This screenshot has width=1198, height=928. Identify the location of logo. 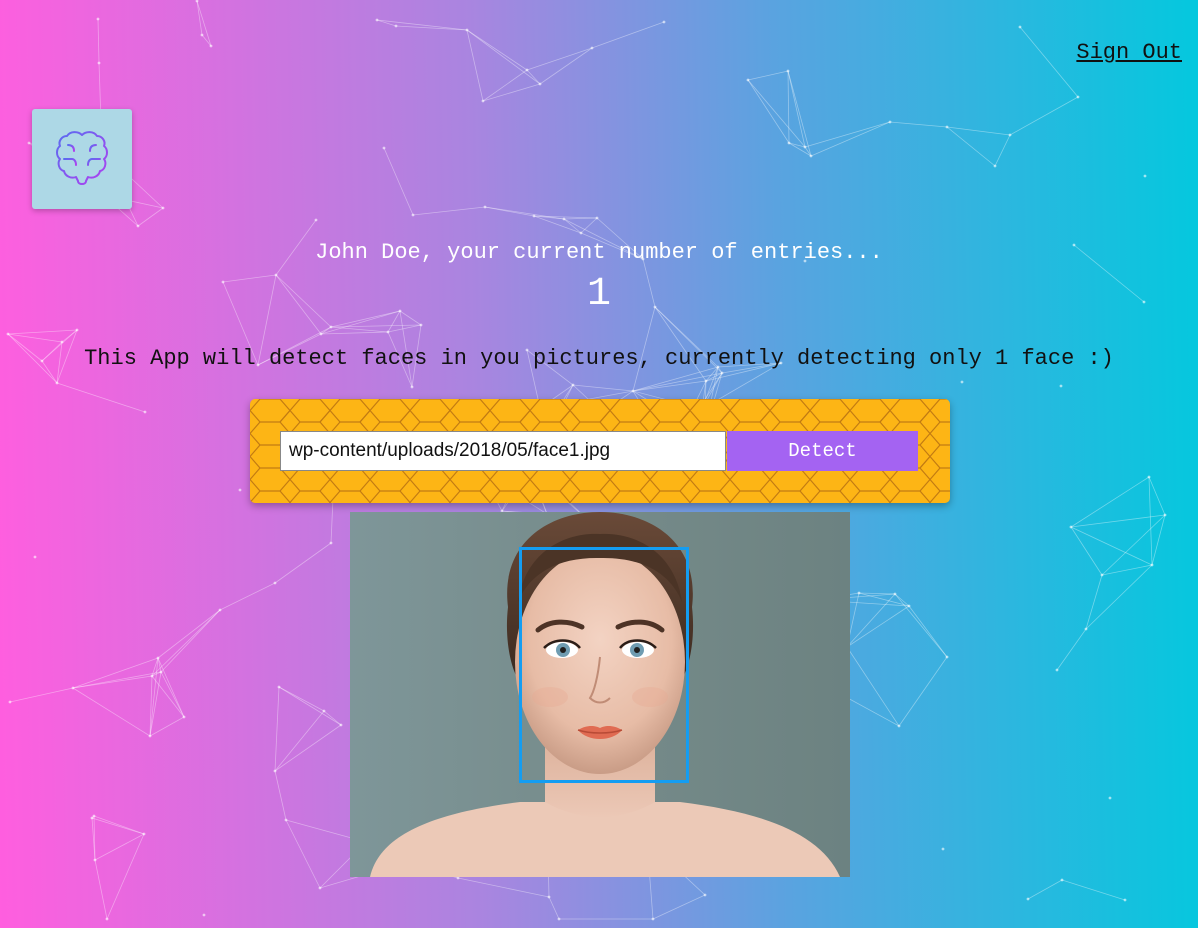
(82, 159).